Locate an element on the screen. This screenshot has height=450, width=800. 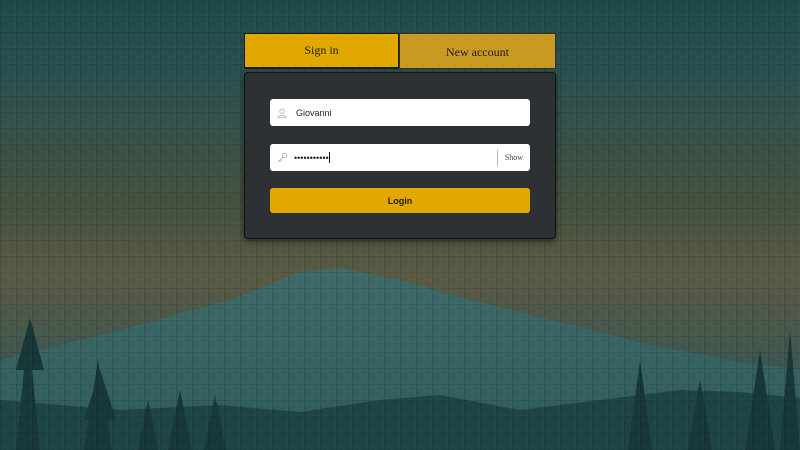
show-password-button: Show is located at coordinates (513, 157).